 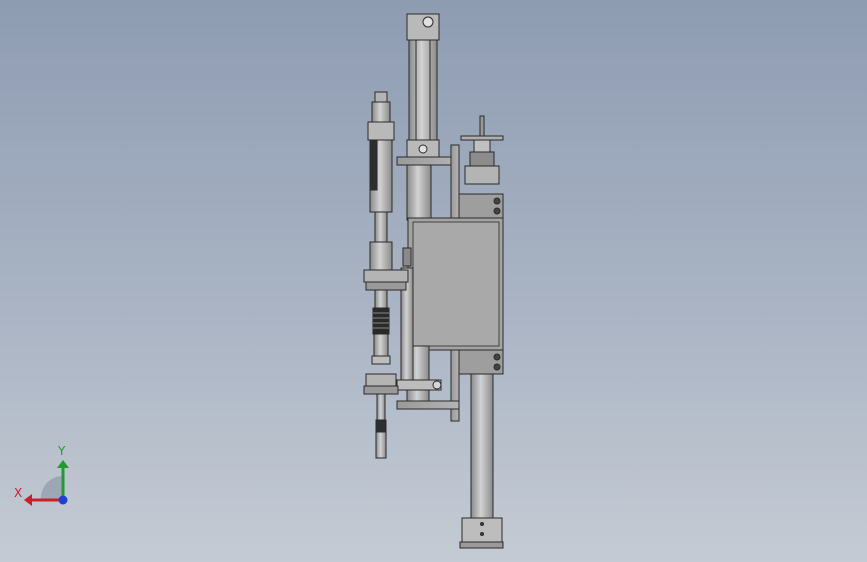 What do you see at coordinates (481, 362) in the screenshot?
I see `lower-bracket` at bounding box center [481, 362].